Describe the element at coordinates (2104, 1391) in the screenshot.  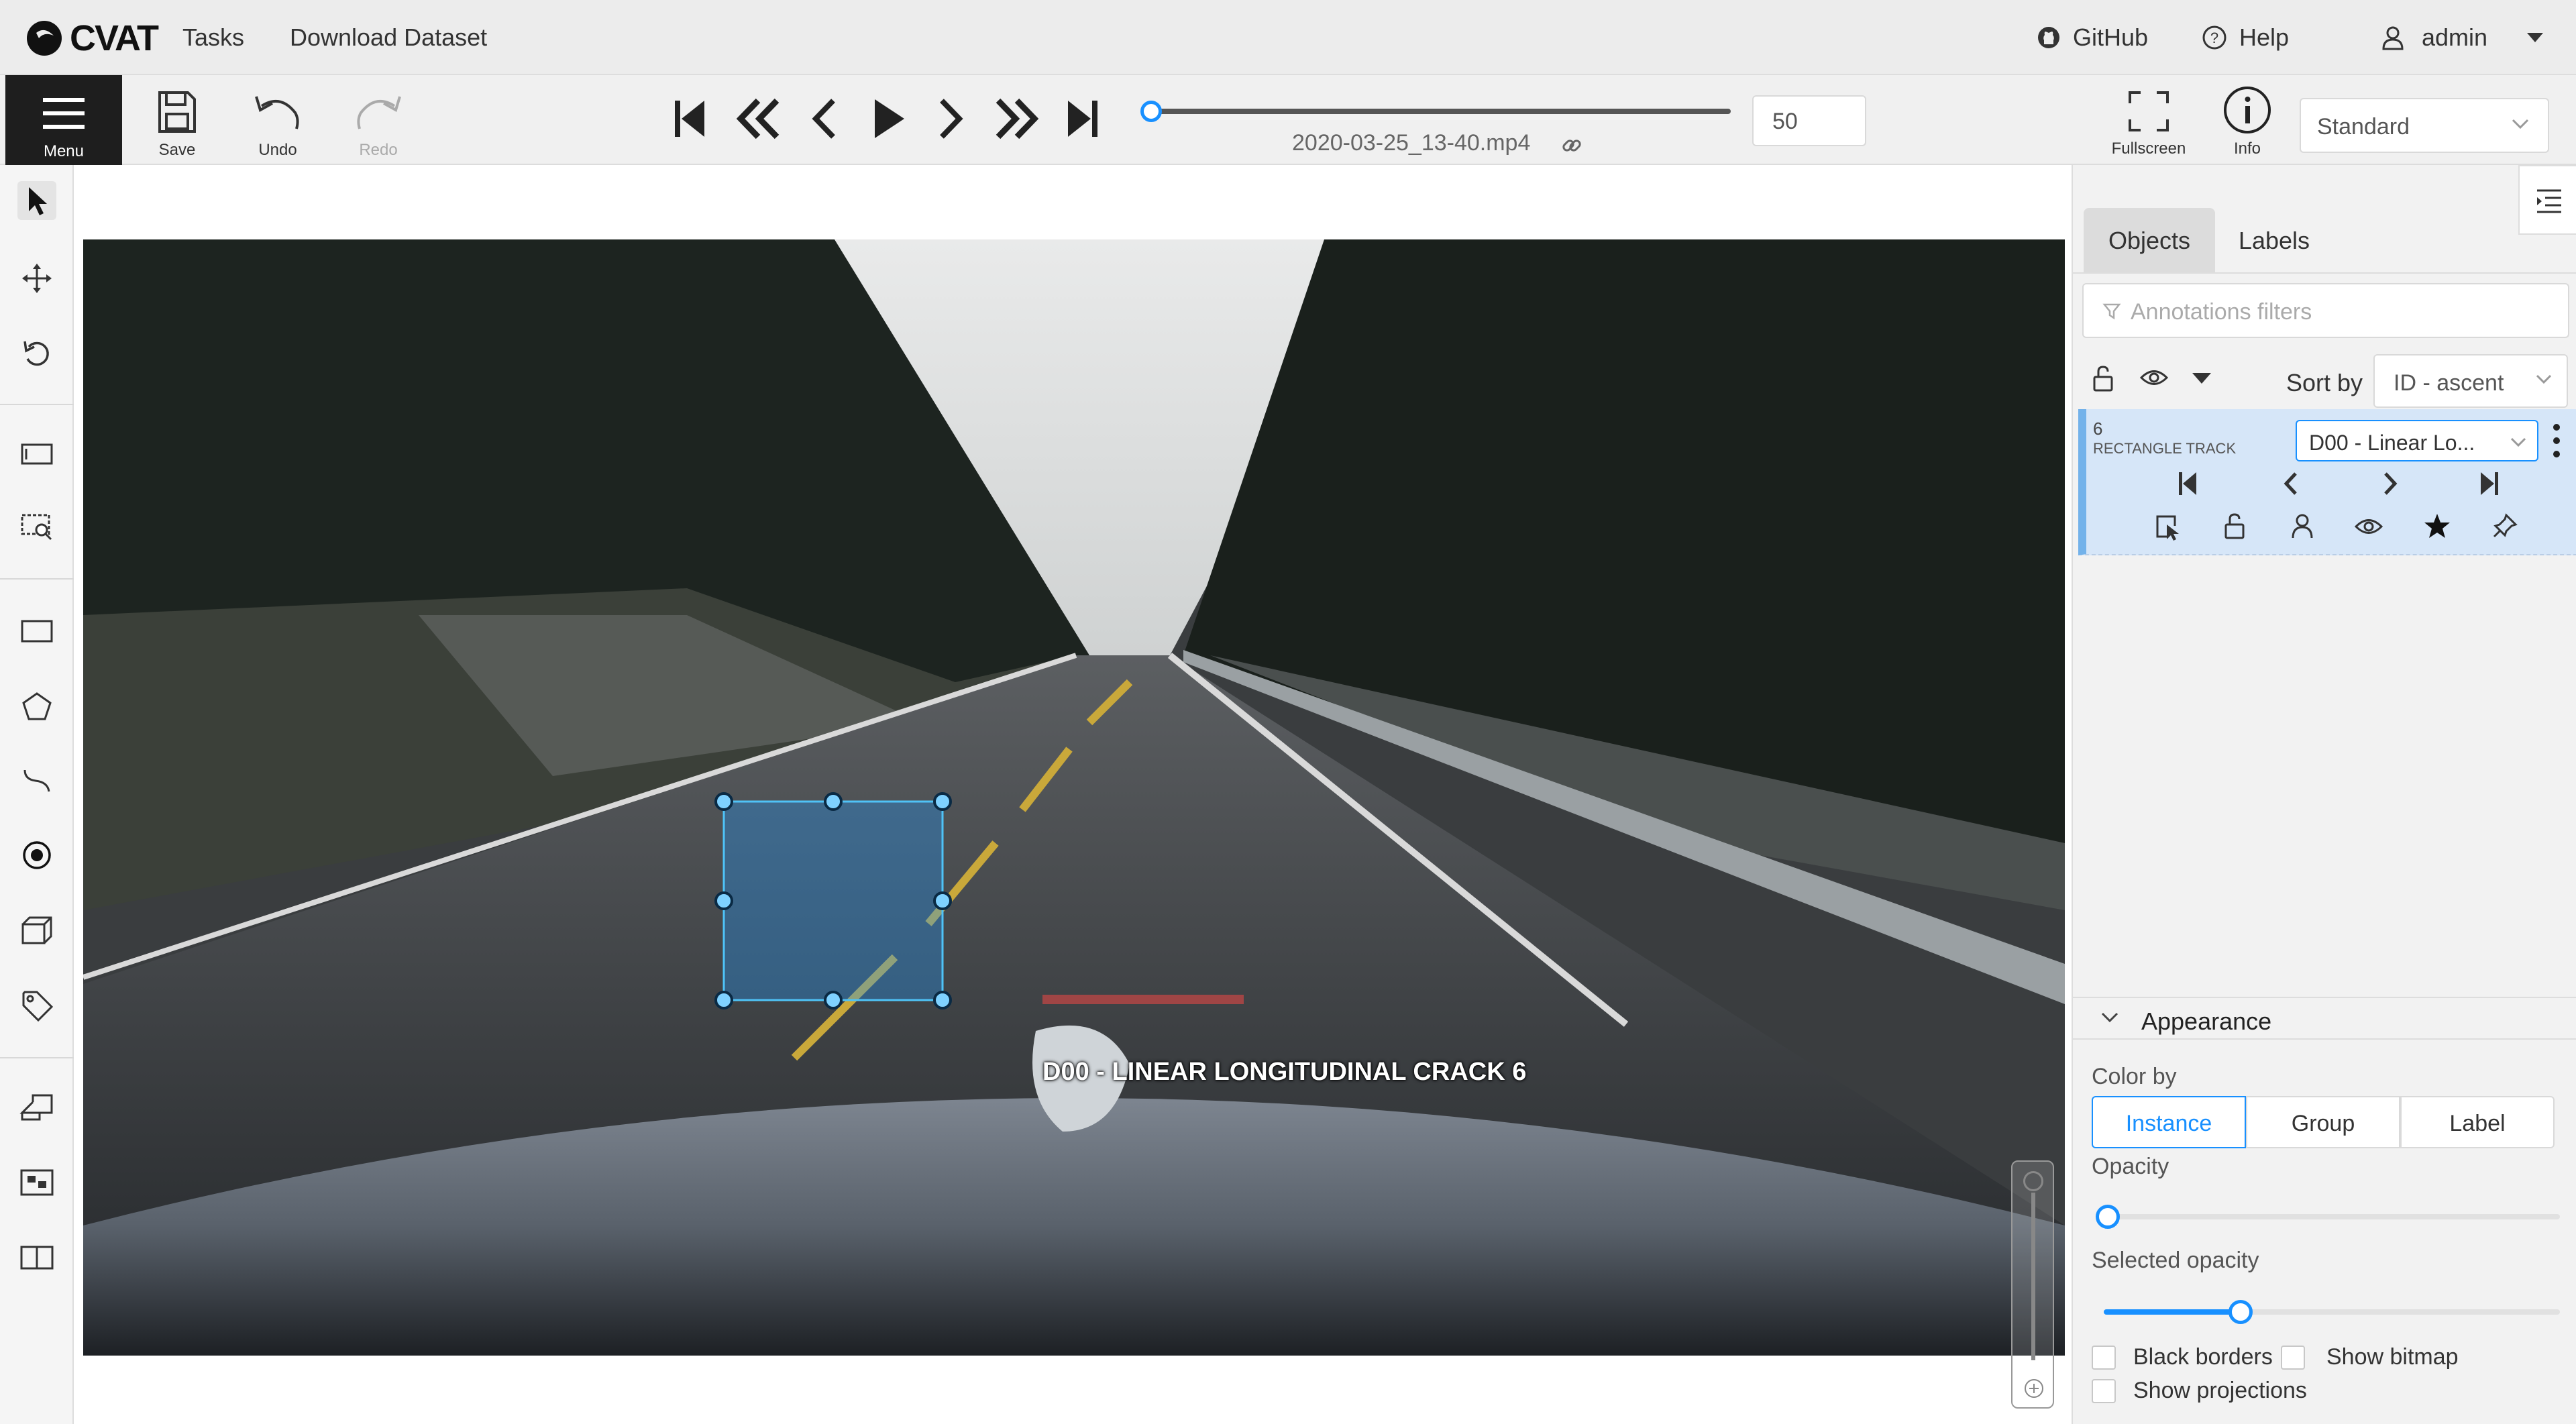
I see `show-projections-checkbox` at that location.